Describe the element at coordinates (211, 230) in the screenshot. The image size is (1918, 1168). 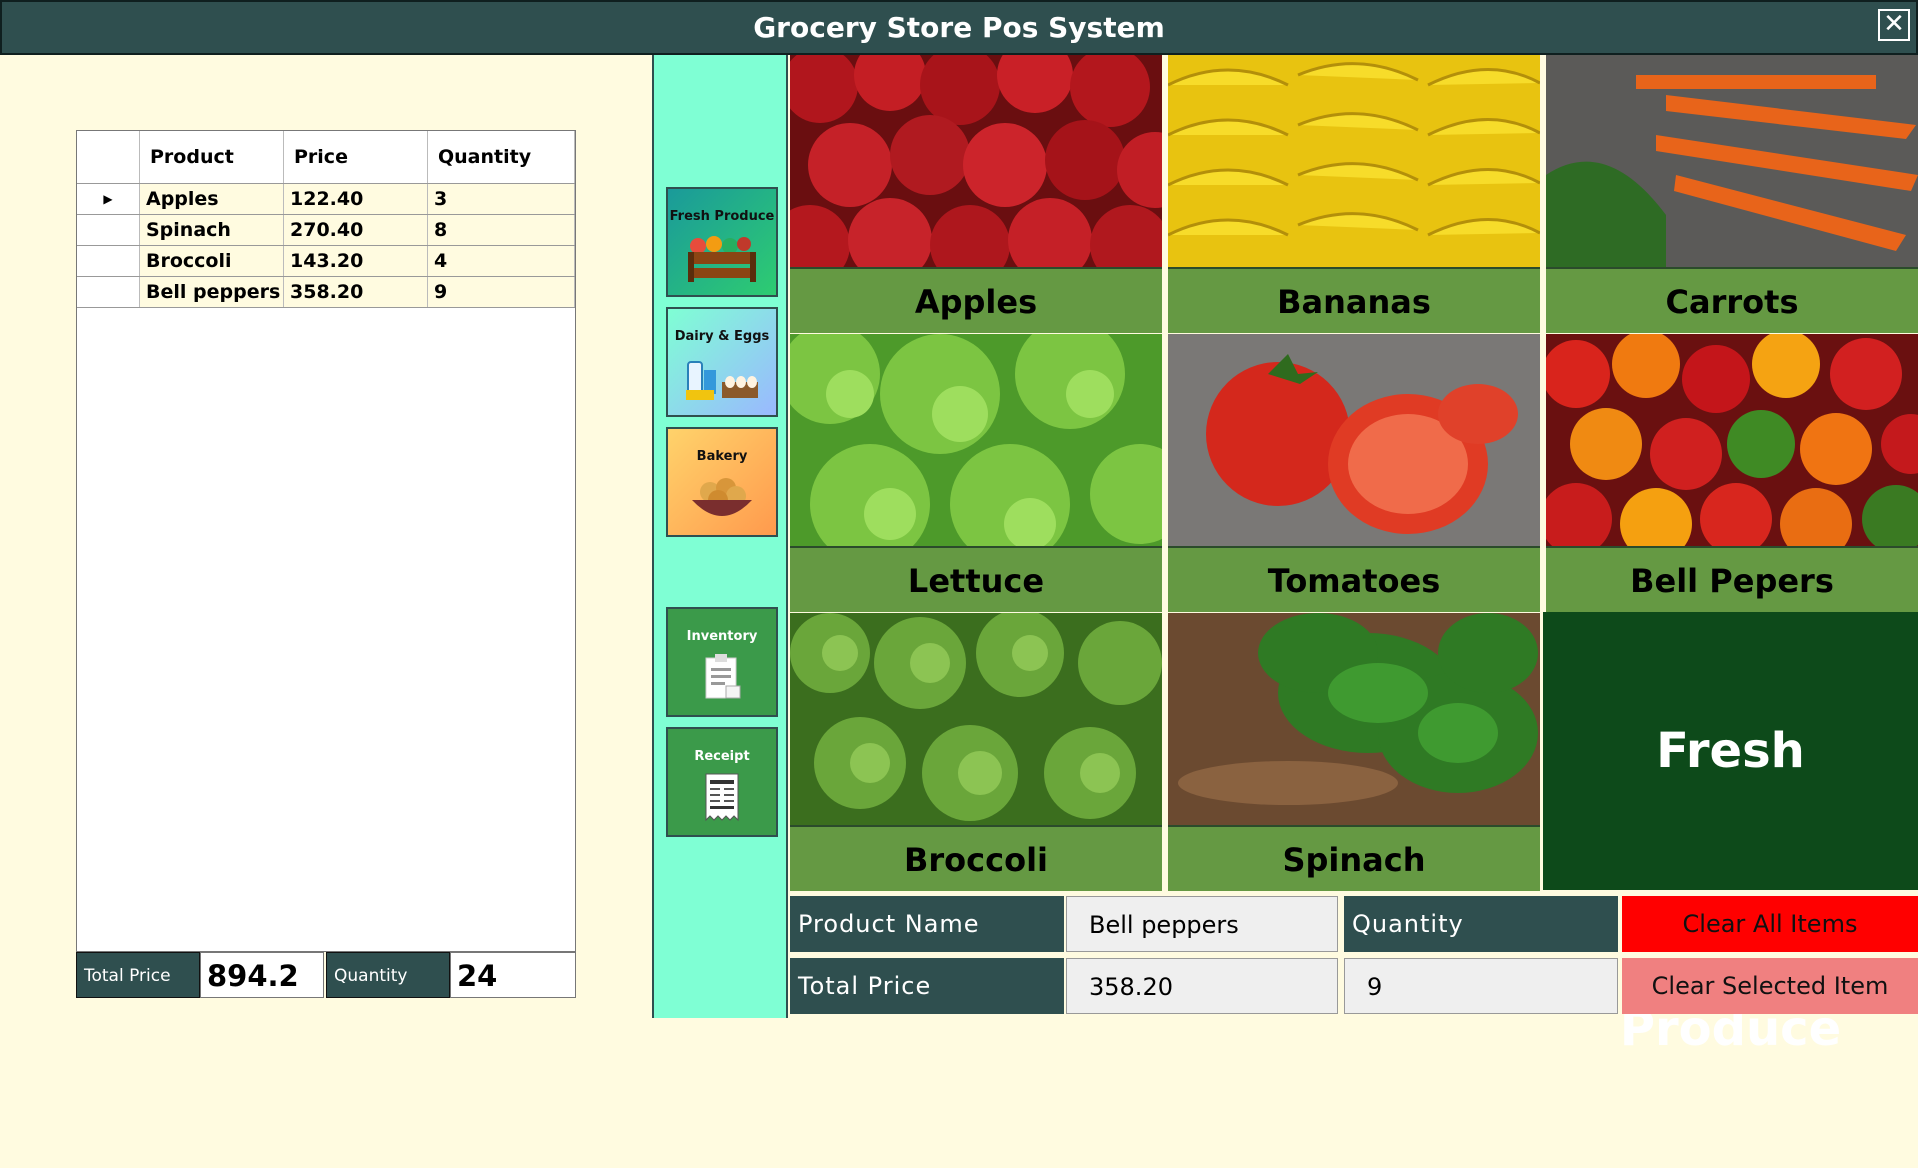
I see `cell-product: Spinach` at that location.